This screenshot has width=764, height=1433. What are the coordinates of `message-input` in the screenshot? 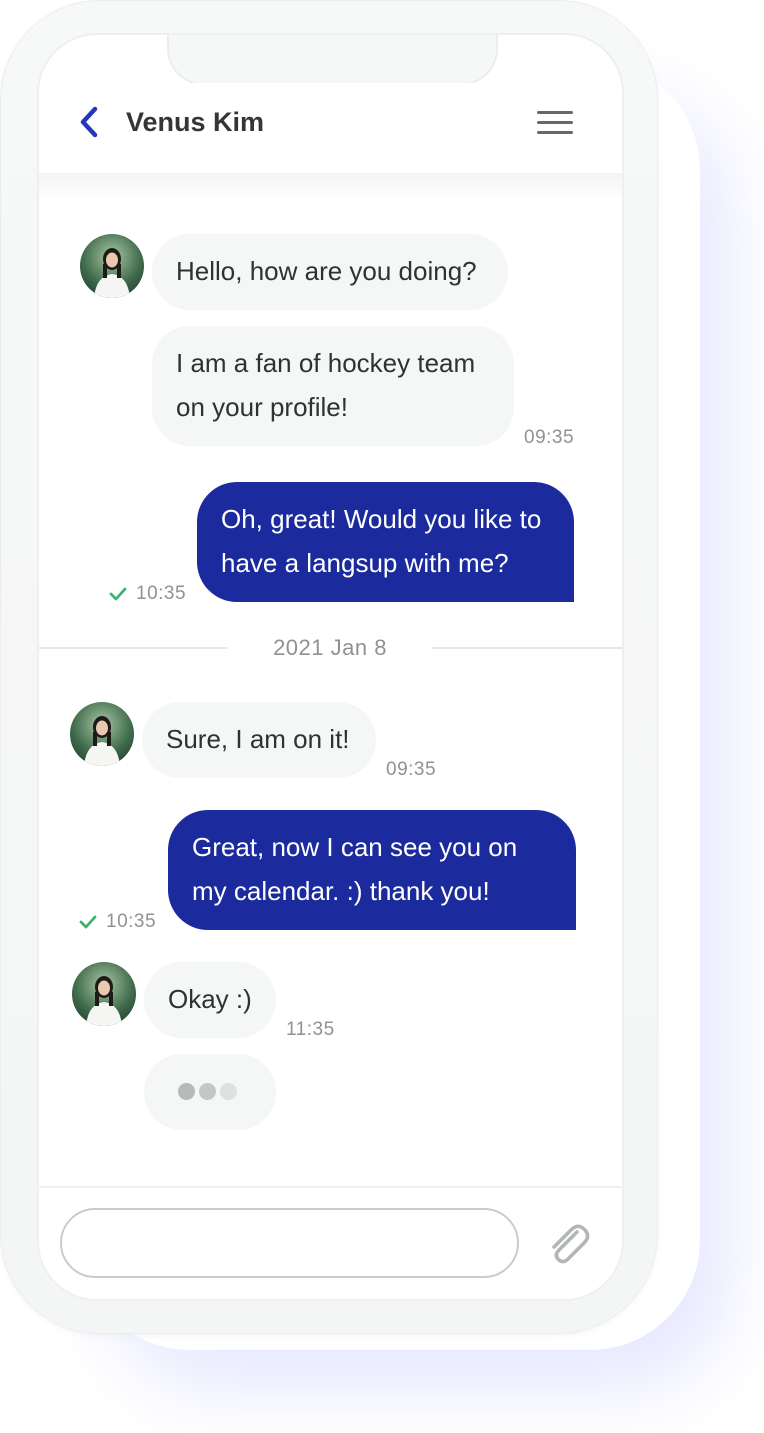 It's located at (289, 1243).